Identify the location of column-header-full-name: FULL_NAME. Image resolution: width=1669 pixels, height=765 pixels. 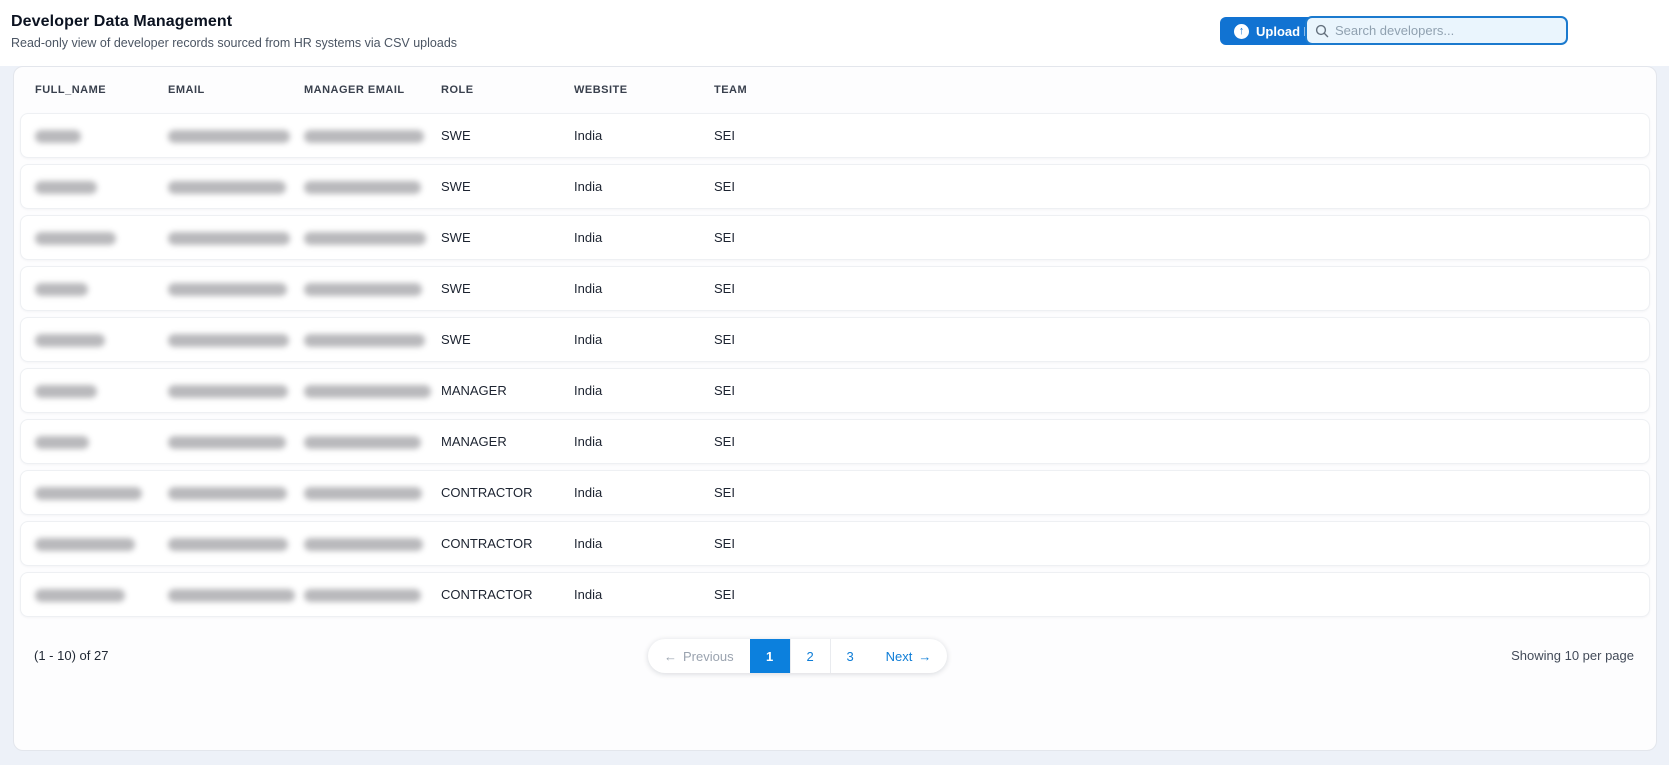
(71, 90).